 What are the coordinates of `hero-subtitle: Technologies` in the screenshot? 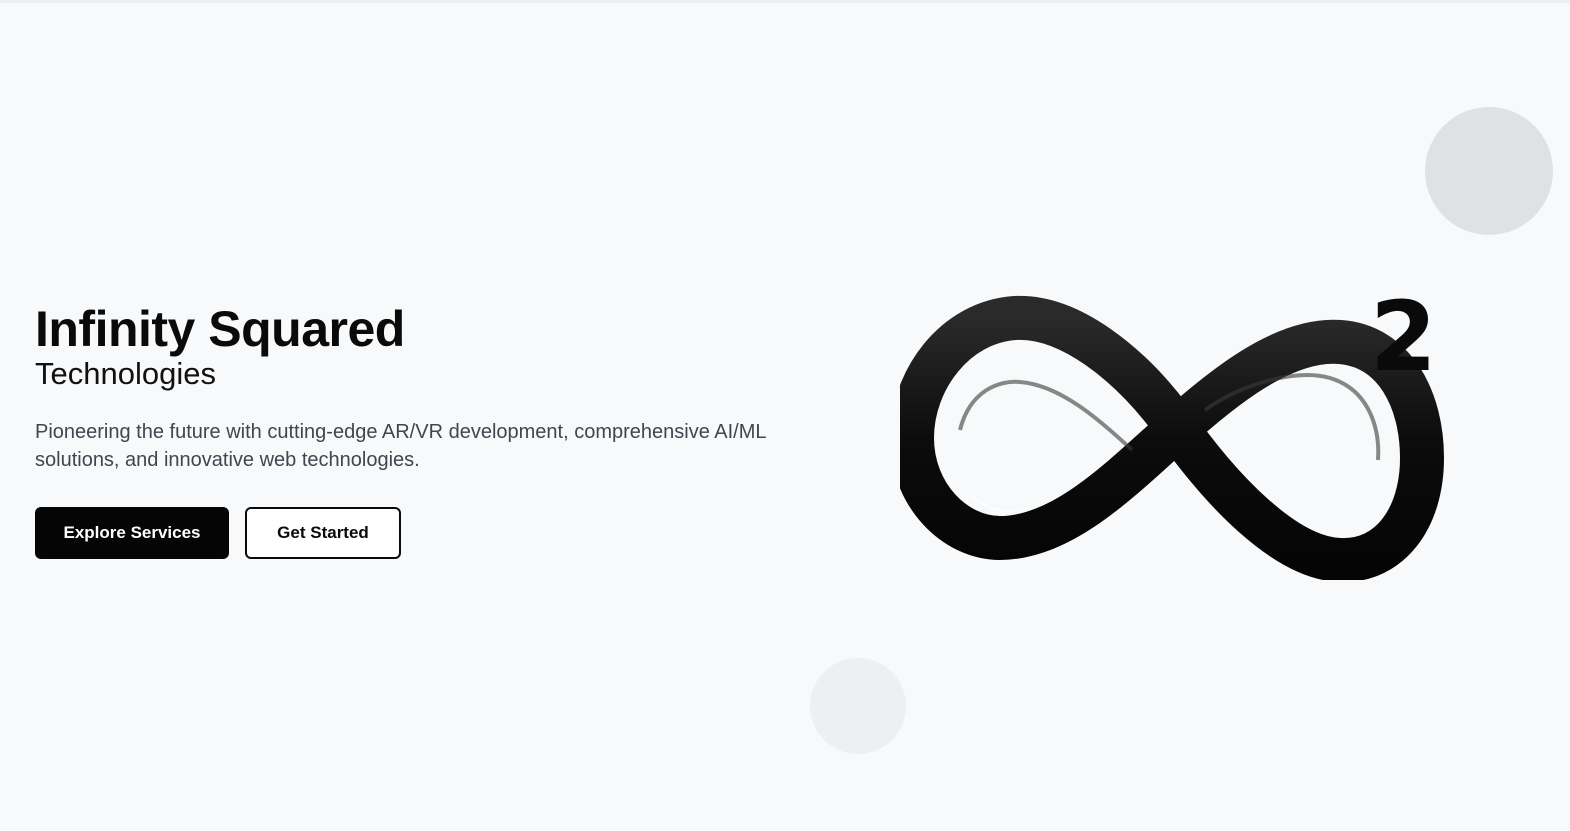 It's located at (125, 373).